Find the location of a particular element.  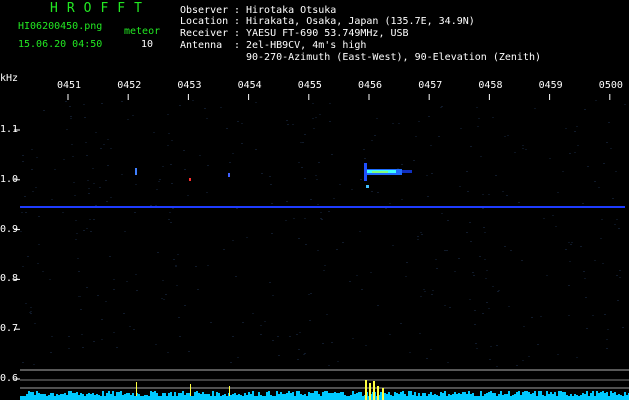

y-axis-ticks is located at coordinates (17, 254).